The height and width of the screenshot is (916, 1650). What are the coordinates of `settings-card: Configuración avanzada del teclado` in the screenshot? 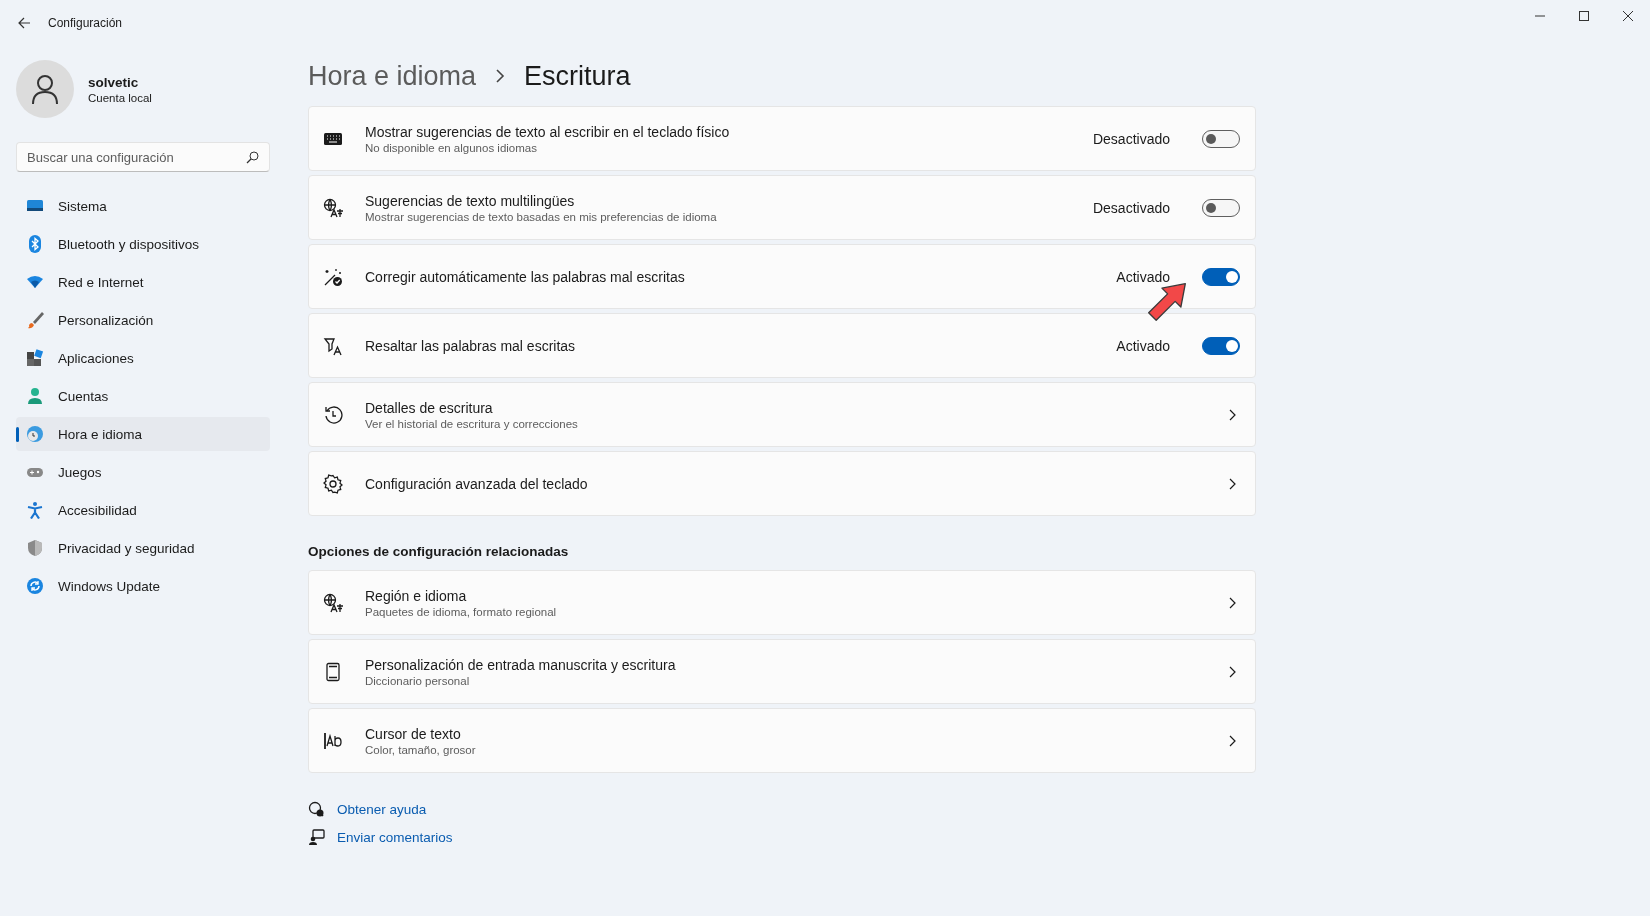 It's located at (782, 483).